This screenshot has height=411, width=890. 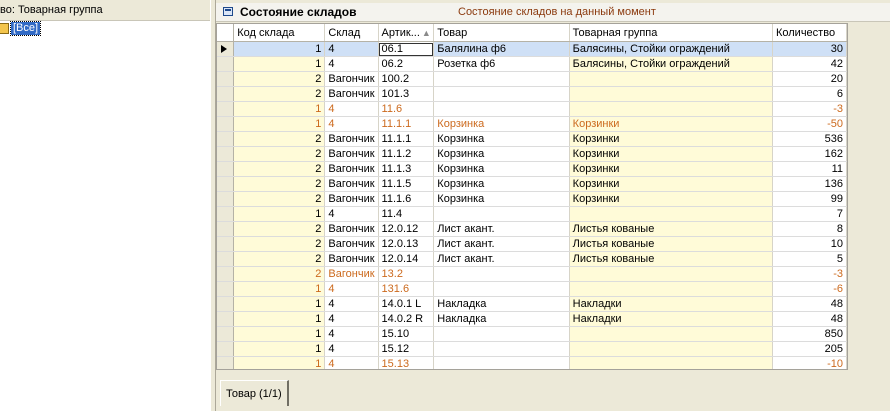 What do you see at coordinates (501, 229) in the screenshot?
I see `table-cell: Лист акант.` at bounding box center [501, 229].